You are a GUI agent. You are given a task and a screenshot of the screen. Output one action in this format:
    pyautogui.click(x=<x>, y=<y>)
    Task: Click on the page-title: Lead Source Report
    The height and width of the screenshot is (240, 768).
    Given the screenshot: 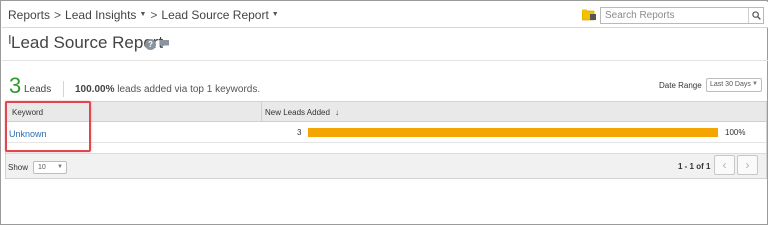 What is the action you would take?
    pyautogui.click(x=87, y=42)
    